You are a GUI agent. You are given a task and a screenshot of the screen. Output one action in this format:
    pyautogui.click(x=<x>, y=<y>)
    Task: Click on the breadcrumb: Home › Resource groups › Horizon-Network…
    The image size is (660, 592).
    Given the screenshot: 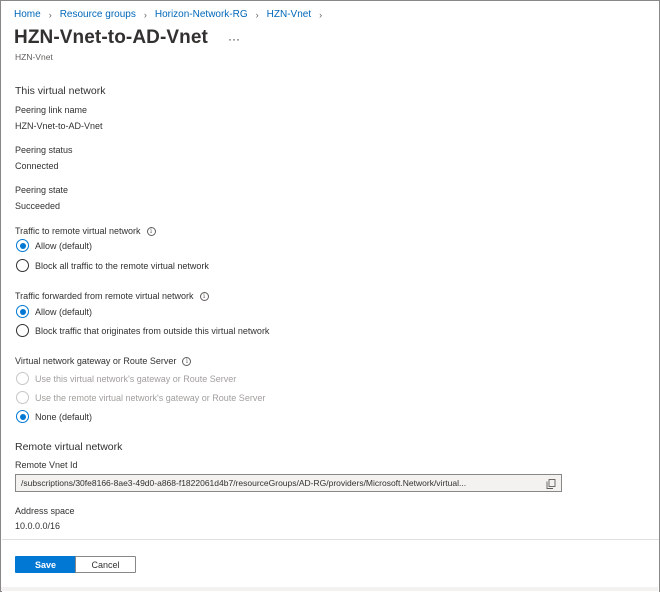 What is the action you would take?
    pyautogui.click(x=172, y=14)
    